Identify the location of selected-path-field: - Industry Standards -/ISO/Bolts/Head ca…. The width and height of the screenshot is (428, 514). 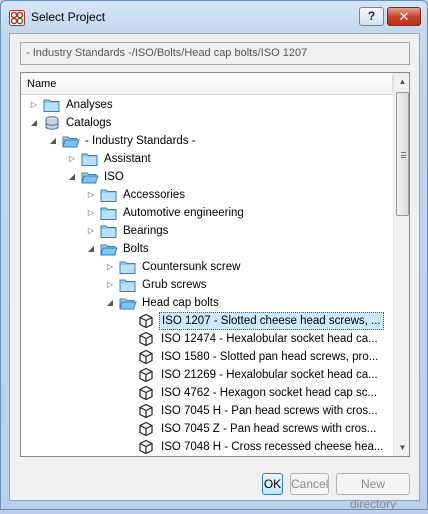
(215, 53).